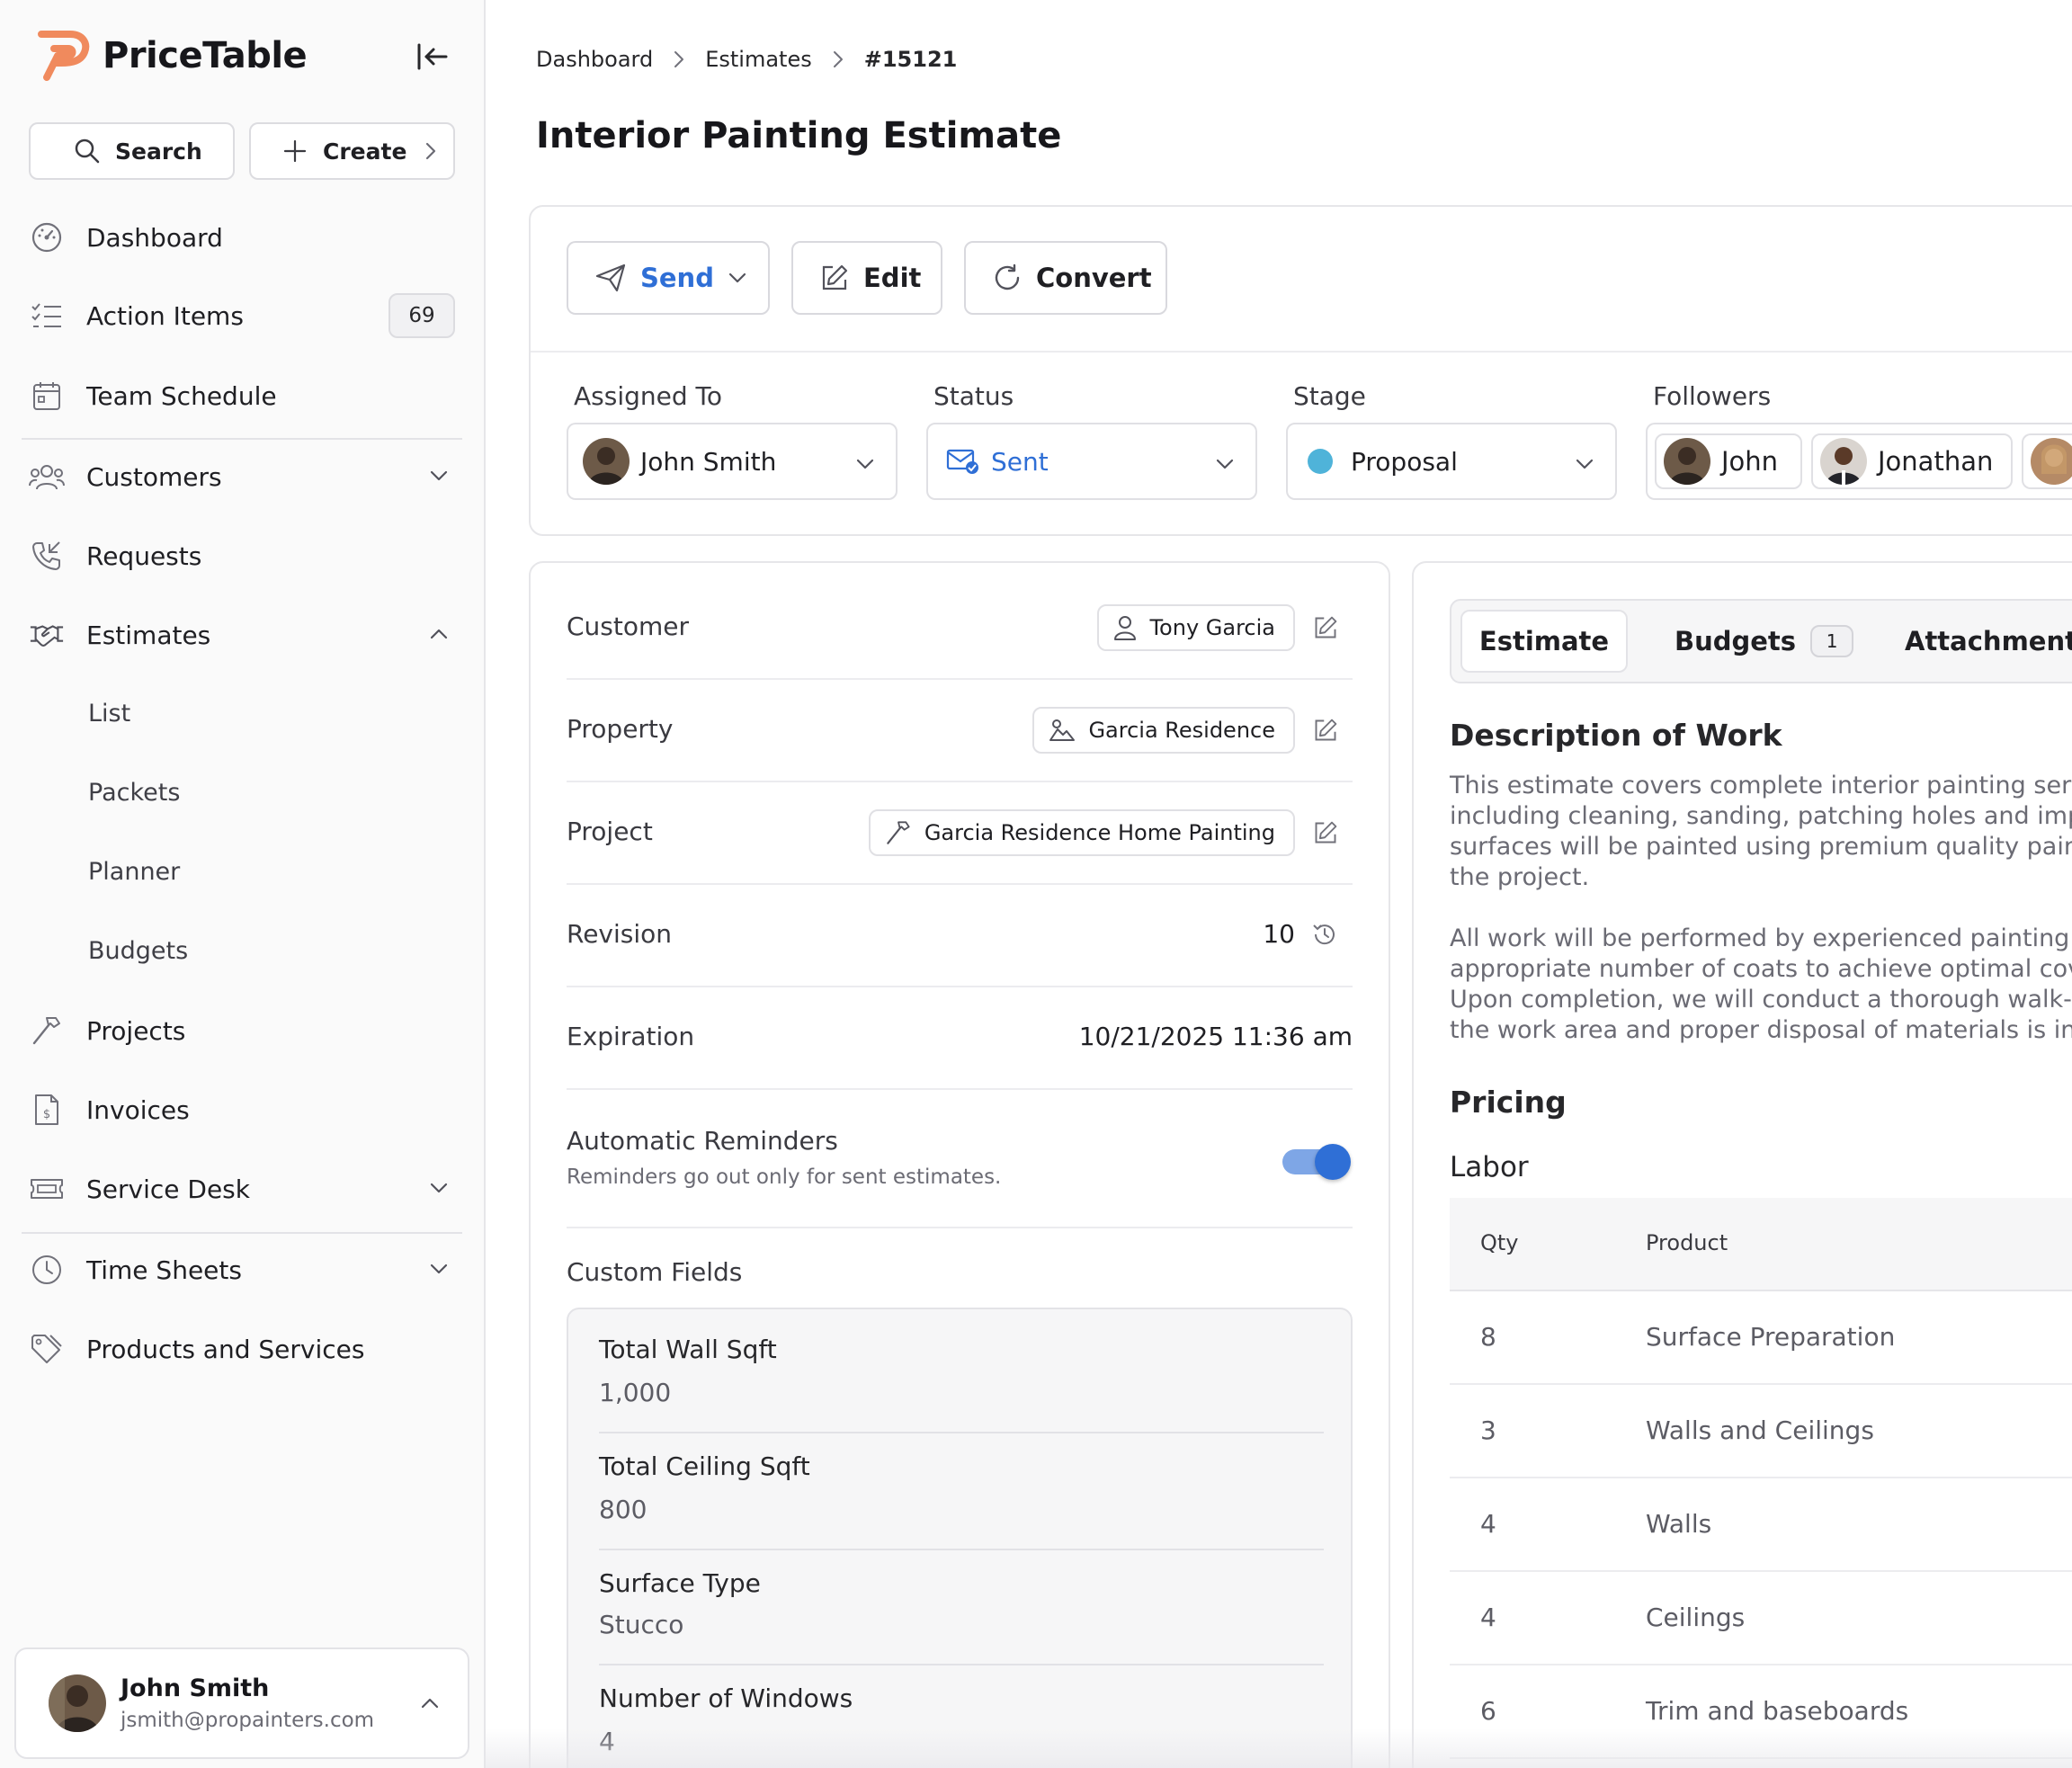 The image size is (2072, 1768). What do you see at coordinates (1712, 396) in the screenshot?
I see `followers-label: Followers` at bounding box center [1712, 396].